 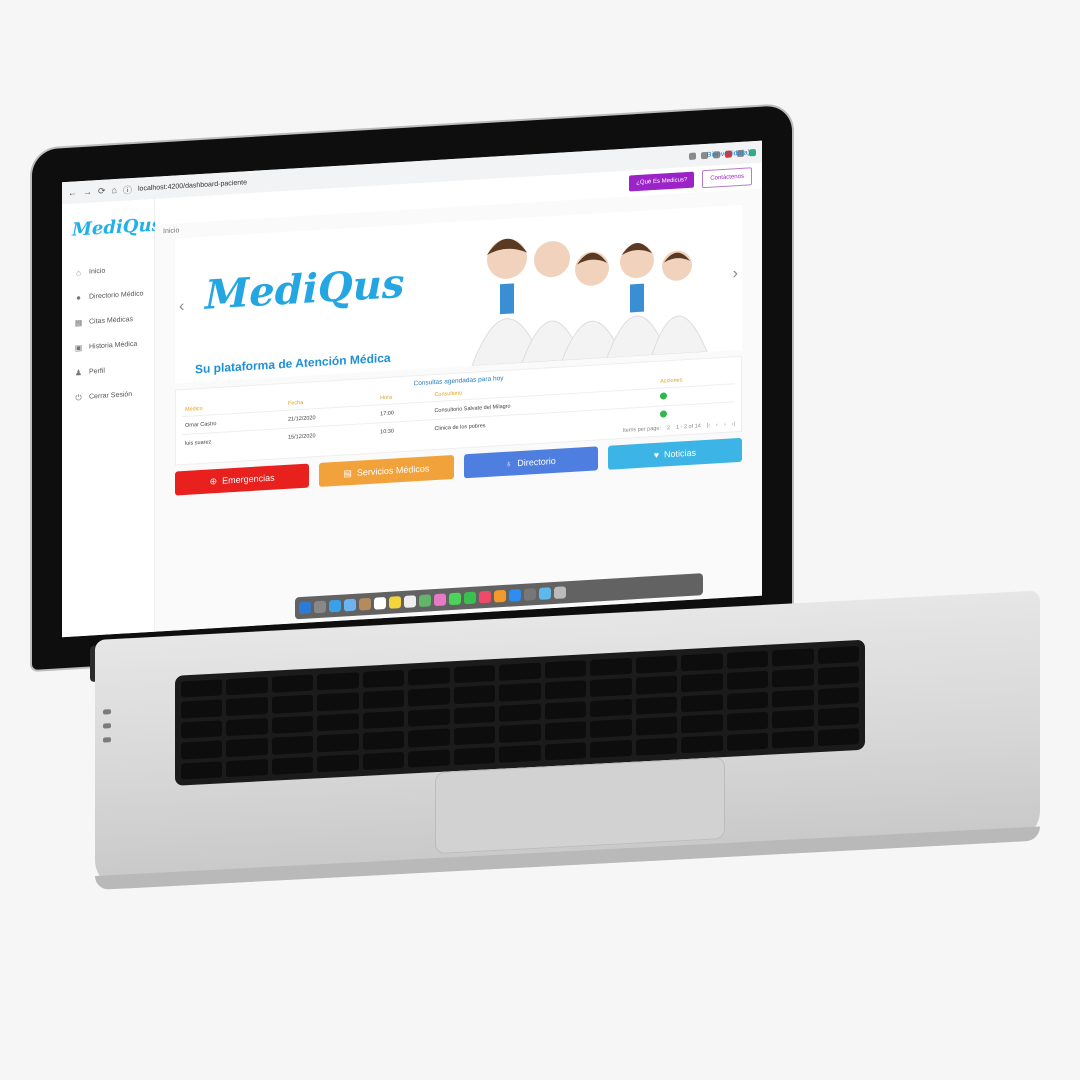 What do you see at coordinates (520, 712) in the screenshot?
I see `keyboard` at bounding box center [520, 712].